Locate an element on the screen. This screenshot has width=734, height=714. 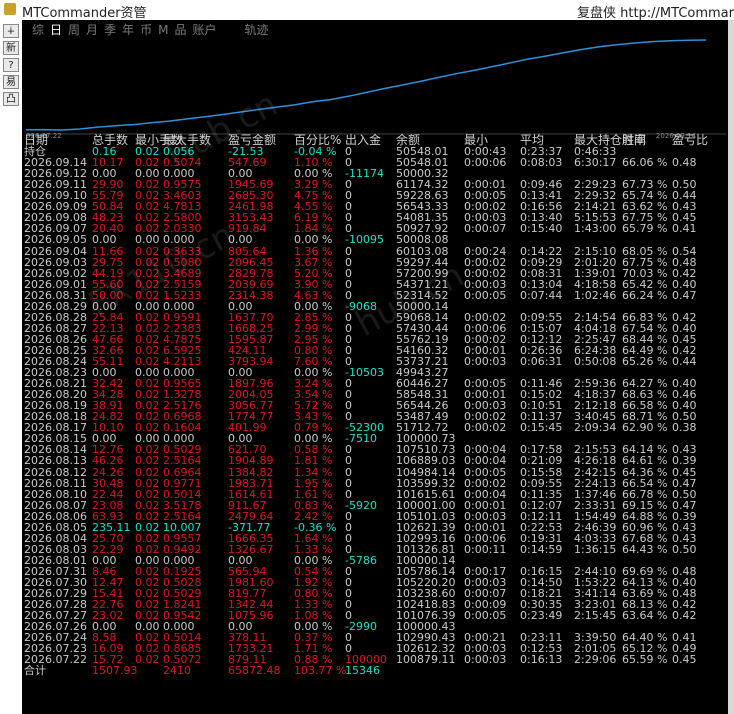
cell-max-lots: 0.000 is located at coordinates (179, 240).